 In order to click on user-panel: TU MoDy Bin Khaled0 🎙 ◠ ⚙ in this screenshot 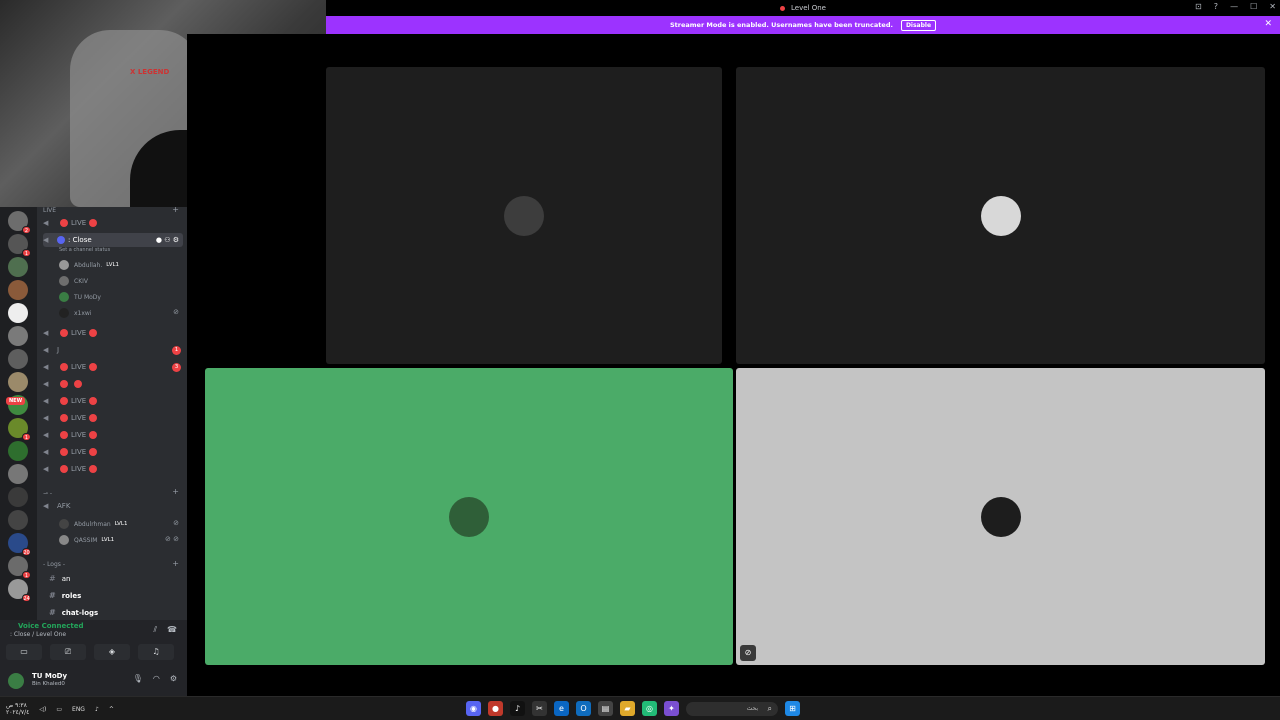, I will do `click(93, 681)`.